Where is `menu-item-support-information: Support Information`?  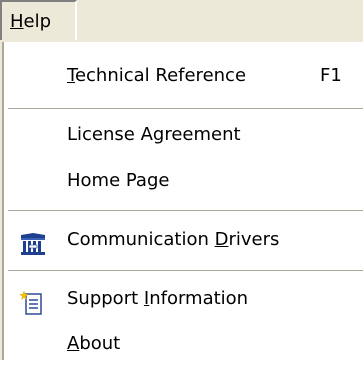 menu-item-support-information: Support Information is located at coordinates (182, 299).